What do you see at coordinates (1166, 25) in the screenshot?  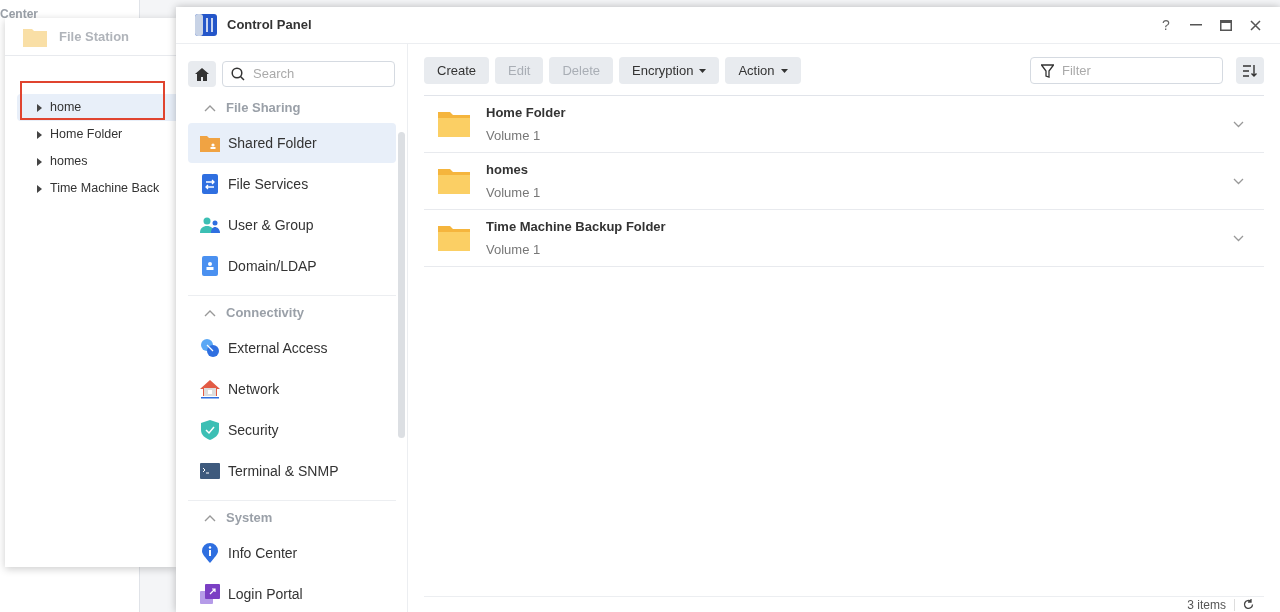 I see `help-button: ?` at bounding box center [1166, 25].